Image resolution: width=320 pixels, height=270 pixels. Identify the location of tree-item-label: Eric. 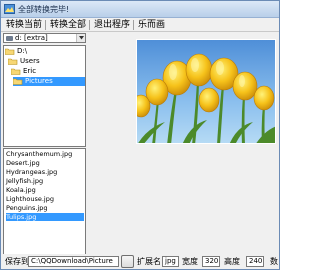
(30, 71).